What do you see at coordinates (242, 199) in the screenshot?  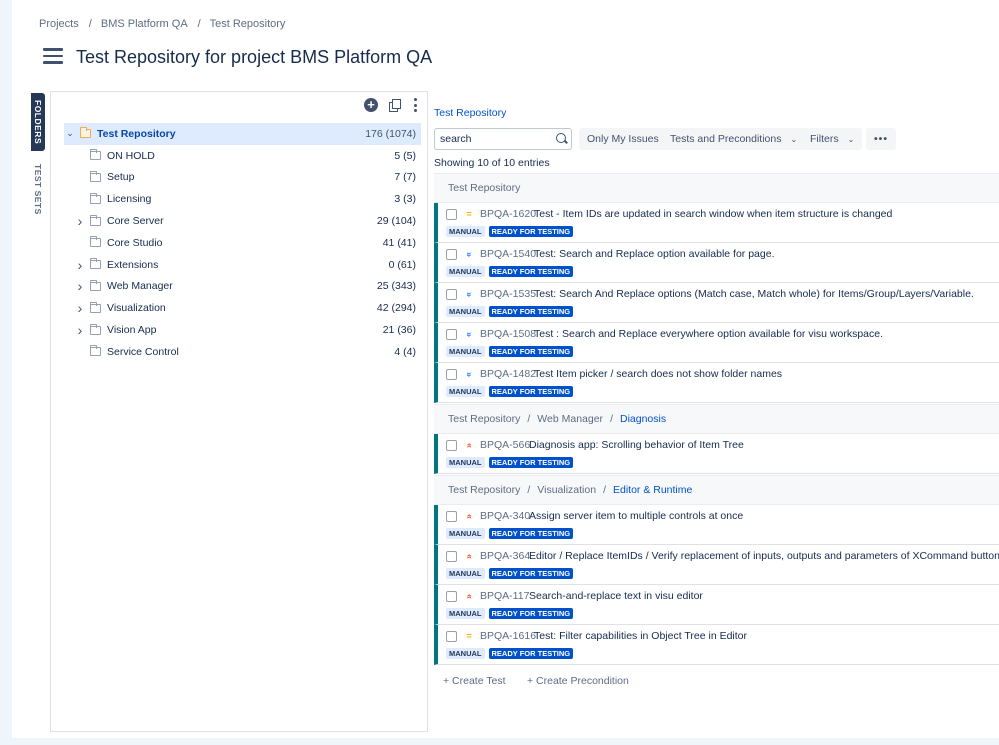 I see `tree-item: Licensing 3 (3)` at bounding box center [242, 199].